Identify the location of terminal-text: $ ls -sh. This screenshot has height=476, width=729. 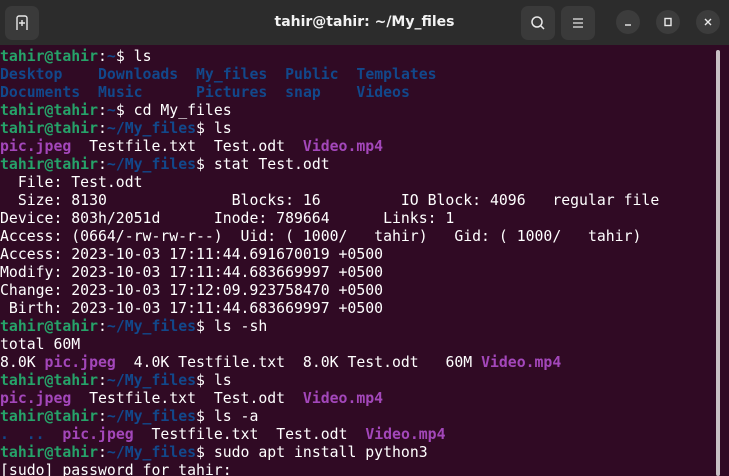
(232, 326).